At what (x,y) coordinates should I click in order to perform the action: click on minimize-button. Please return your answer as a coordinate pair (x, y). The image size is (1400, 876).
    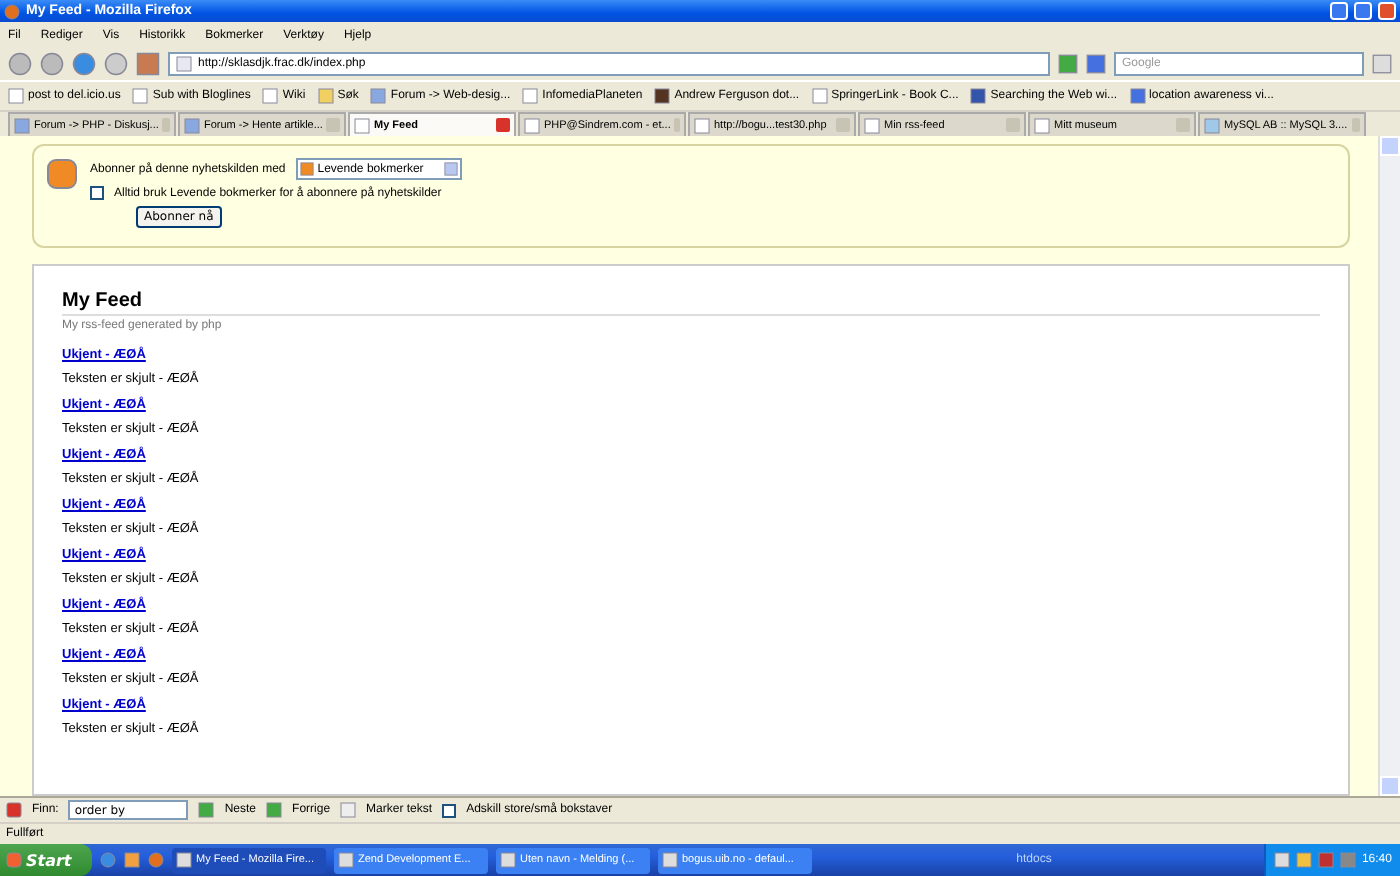
    Looking at the image, I should click on (1339, 11).